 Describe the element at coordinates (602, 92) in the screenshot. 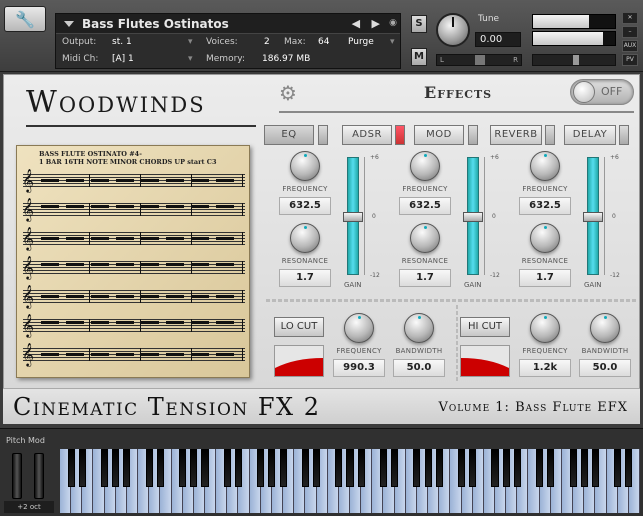

I see `effects-toggle: OFF` at that location.